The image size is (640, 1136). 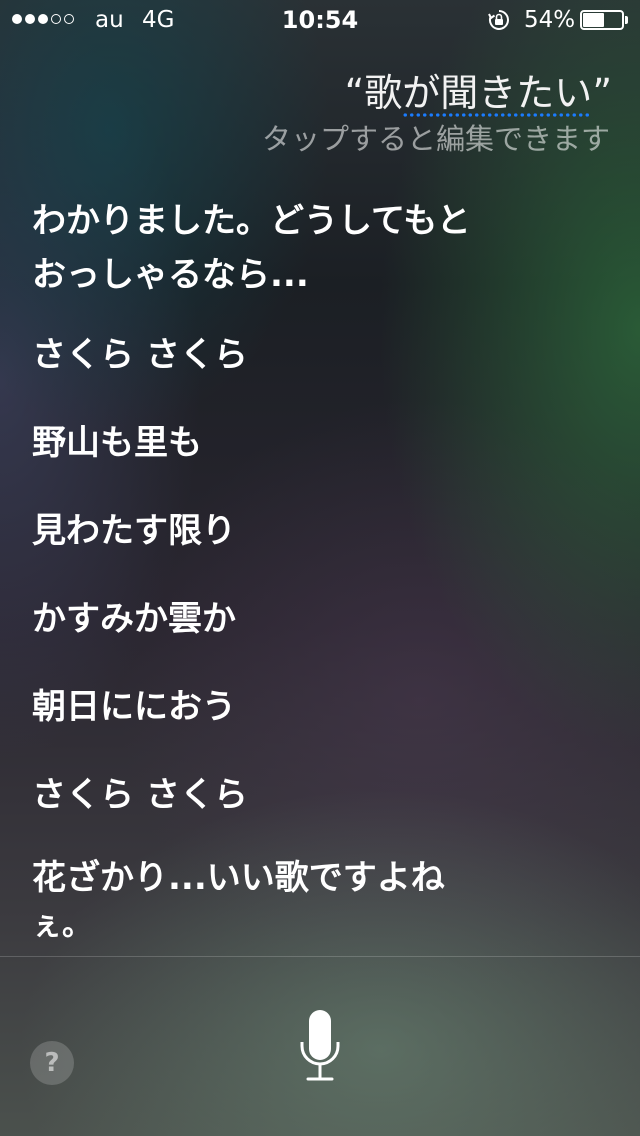 What do you see at coordinates (605, 20) in the screenshot?
I see `battery-icon` at bounding box center [605, 20].